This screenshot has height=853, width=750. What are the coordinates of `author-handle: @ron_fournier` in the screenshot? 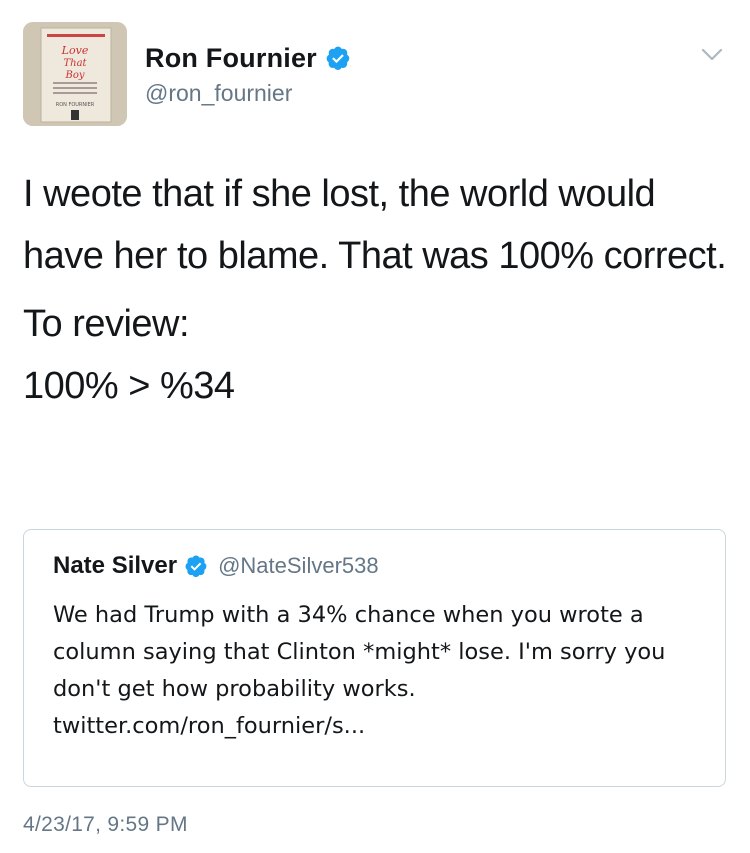 It's located at (248, 93).